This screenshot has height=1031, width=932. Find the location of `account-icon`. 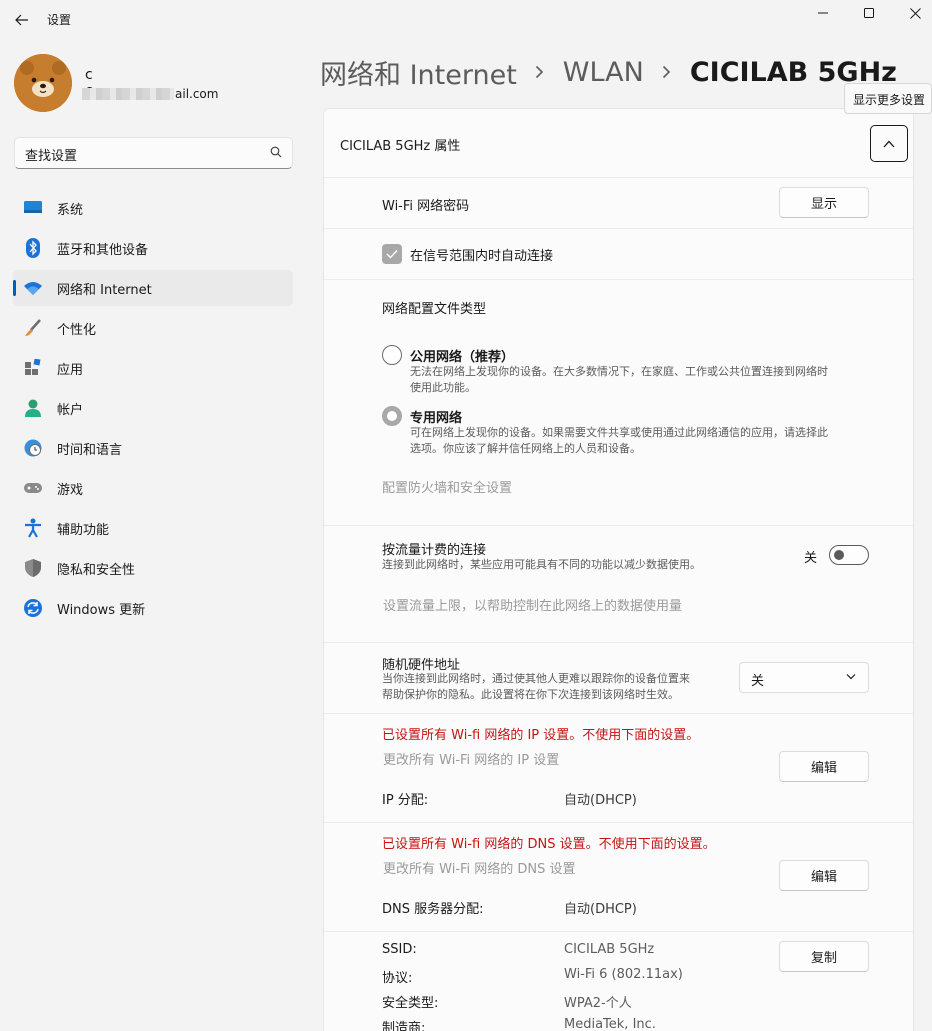

account-icon is located at coordinates (33, 408).